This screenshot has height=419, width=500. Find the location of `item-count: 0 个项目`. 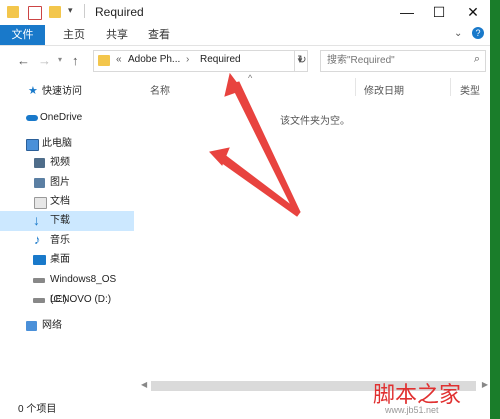

item-count: 0 个项目 is located at coordinates (37, 409).